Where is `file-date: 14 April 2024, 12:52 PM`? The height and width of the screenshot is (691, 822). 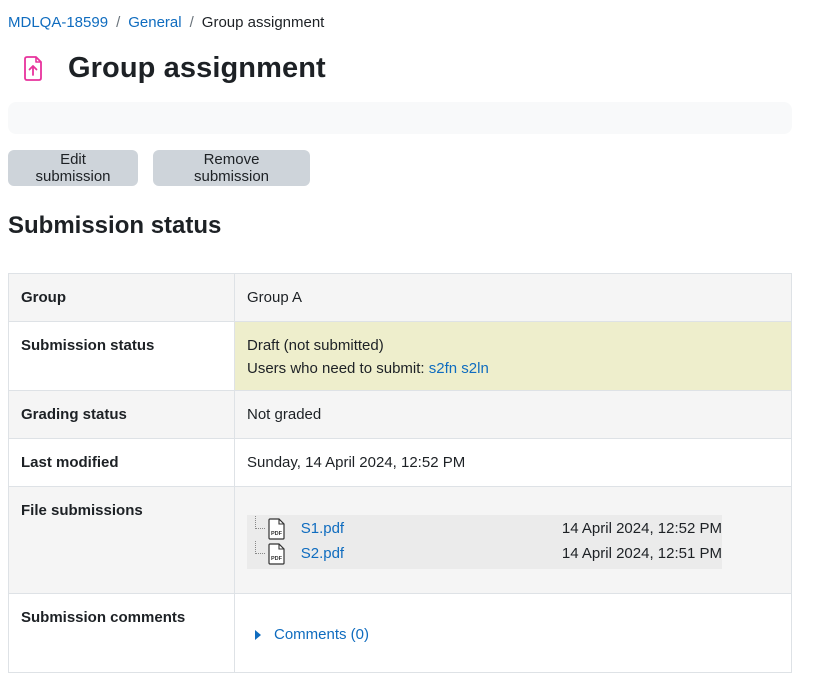 file-date: 14 April 2024, 12:52 PM is located at coordinates (641, 528).